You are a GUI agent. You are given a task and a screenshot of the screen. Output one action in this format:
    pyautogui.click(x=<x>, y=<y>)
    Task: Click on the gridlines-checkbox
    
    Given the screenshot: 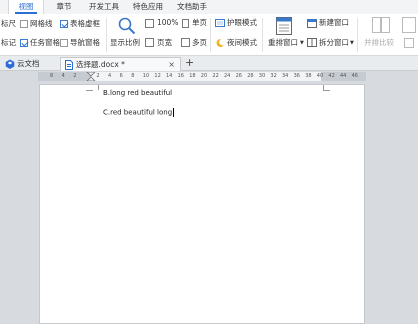 What is the action you would take?
    pyautogui.click(x=24, y=24)
    